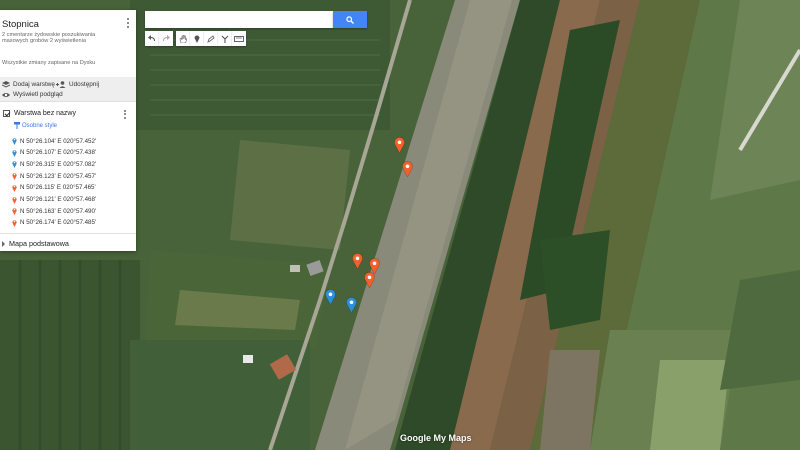 The height and width of the screenshot is (450, 800). I want to click on ruler-icon, so click(239, 38).